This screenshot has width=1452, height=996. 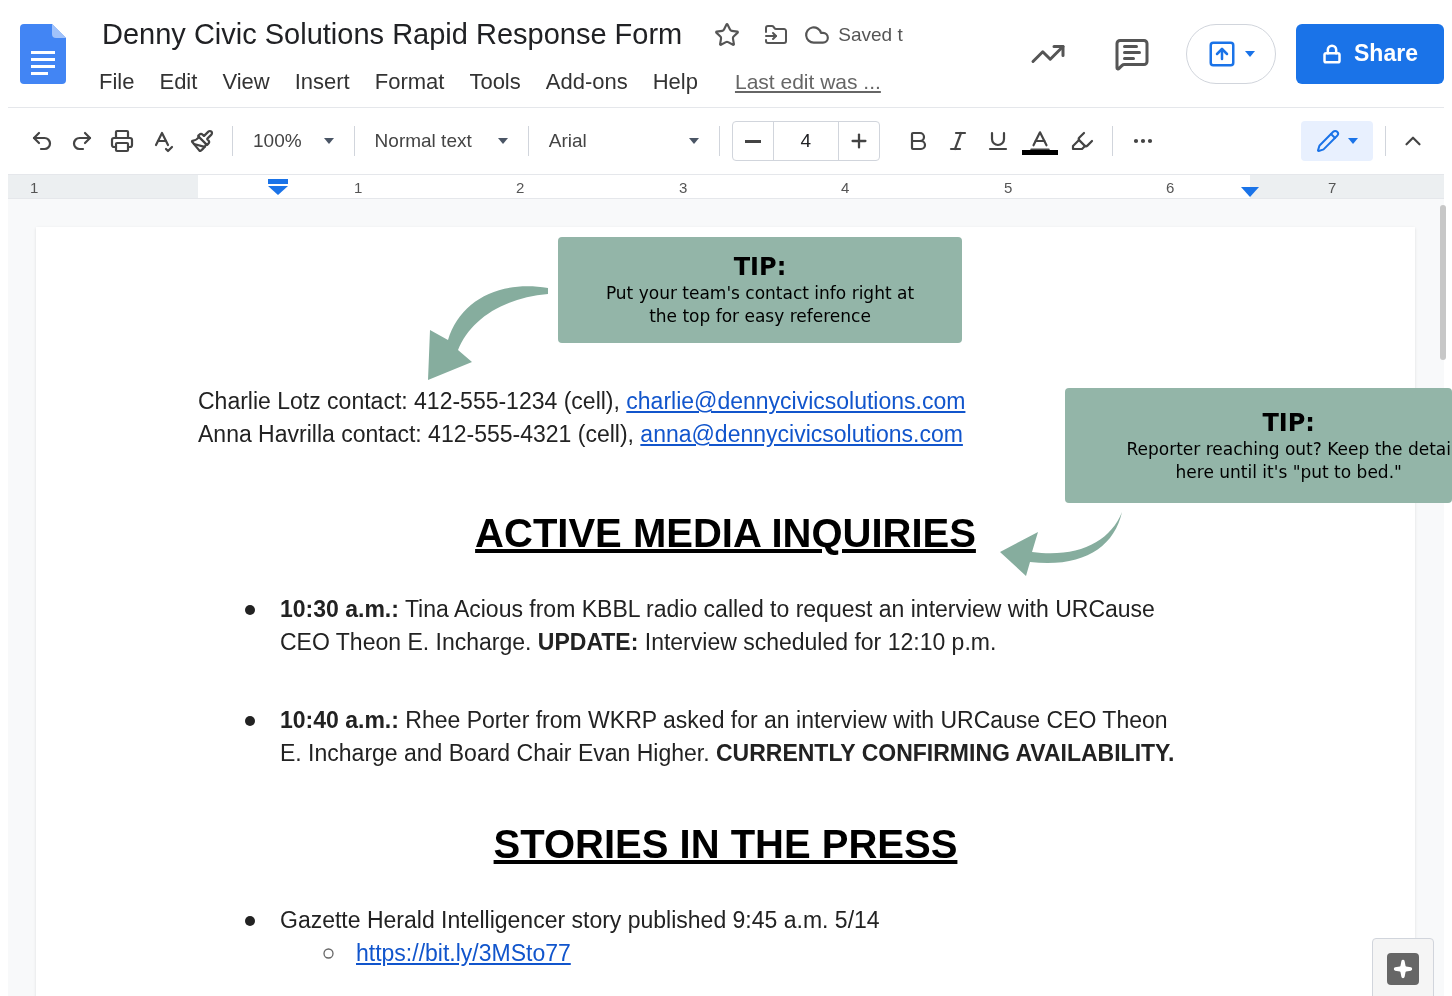 What do you see at coordinates (725, 533) in the screenshot?
I see `section-heading: ACTIVE MEDIA INQUIRIES` at bounding box center [725, 533].